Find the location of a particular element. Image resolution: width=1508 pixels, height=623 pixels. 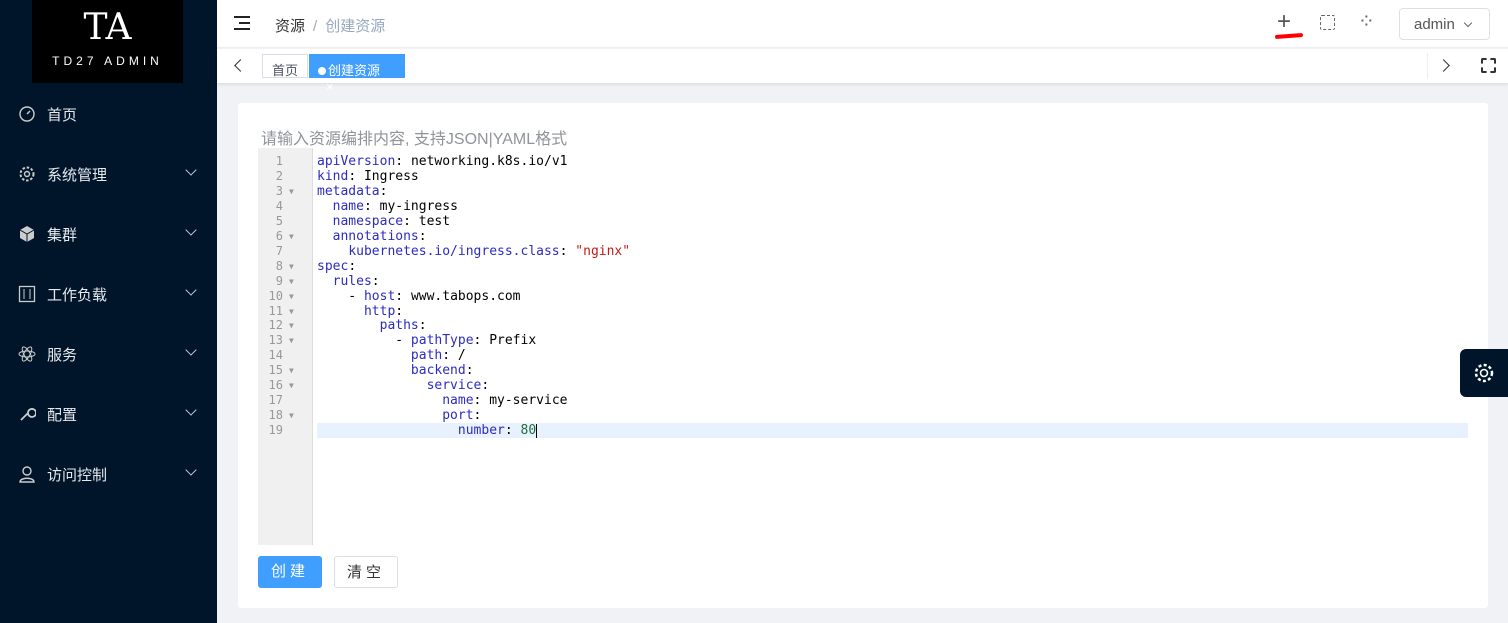

sidebar-item: 配置 is located at coordinates (108, 414).